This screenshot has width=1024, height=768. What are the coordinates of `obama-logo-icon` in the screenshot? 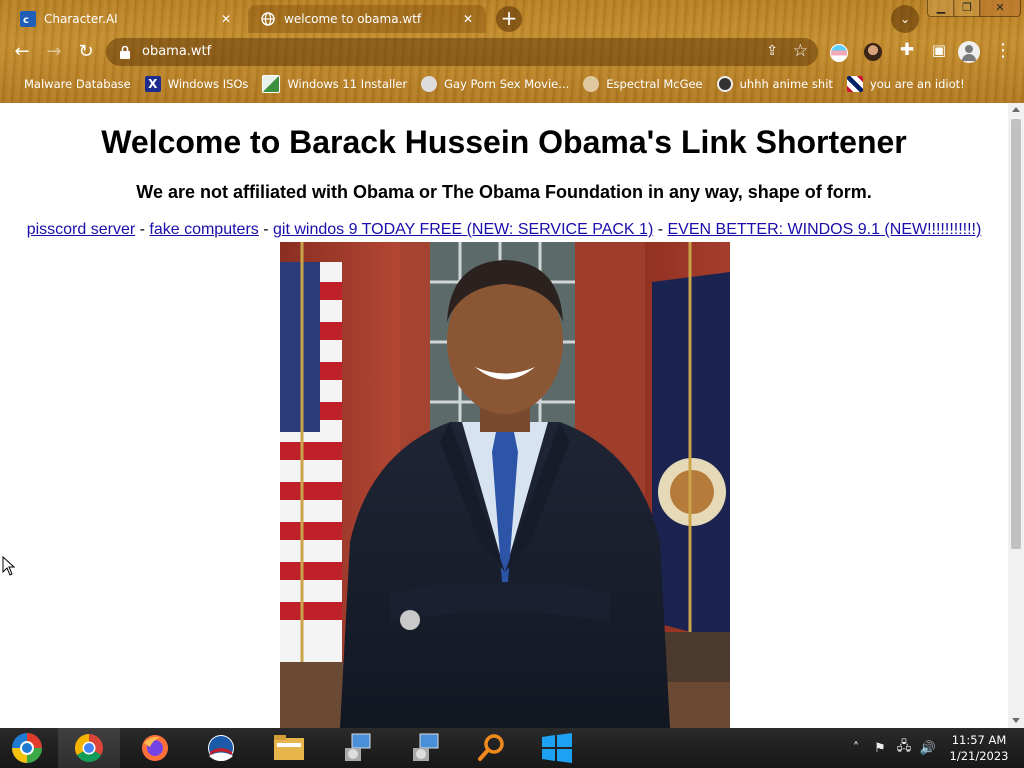 It's located at (221, 748).